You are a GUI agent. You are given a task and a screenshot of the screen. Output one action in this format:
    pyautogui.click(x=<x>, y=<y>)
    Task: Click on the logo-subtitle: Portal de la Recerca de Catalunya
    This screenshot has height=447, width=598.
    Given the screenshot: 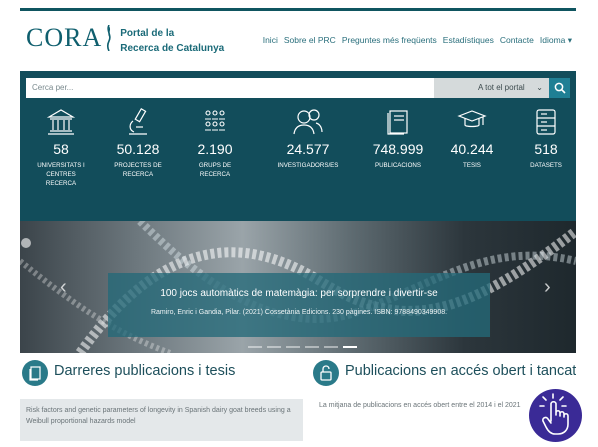 What is the action you would take?
    pyautogui.click(x=172, y=40)
    